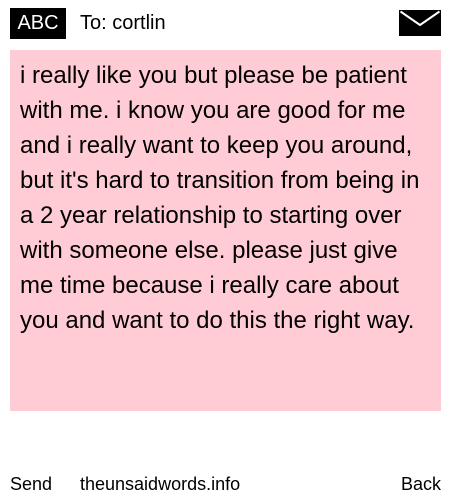  Describe the element at coordinates (225, 23) in the screenshot. I see `message-header: ABC To: cortlin` at that location.